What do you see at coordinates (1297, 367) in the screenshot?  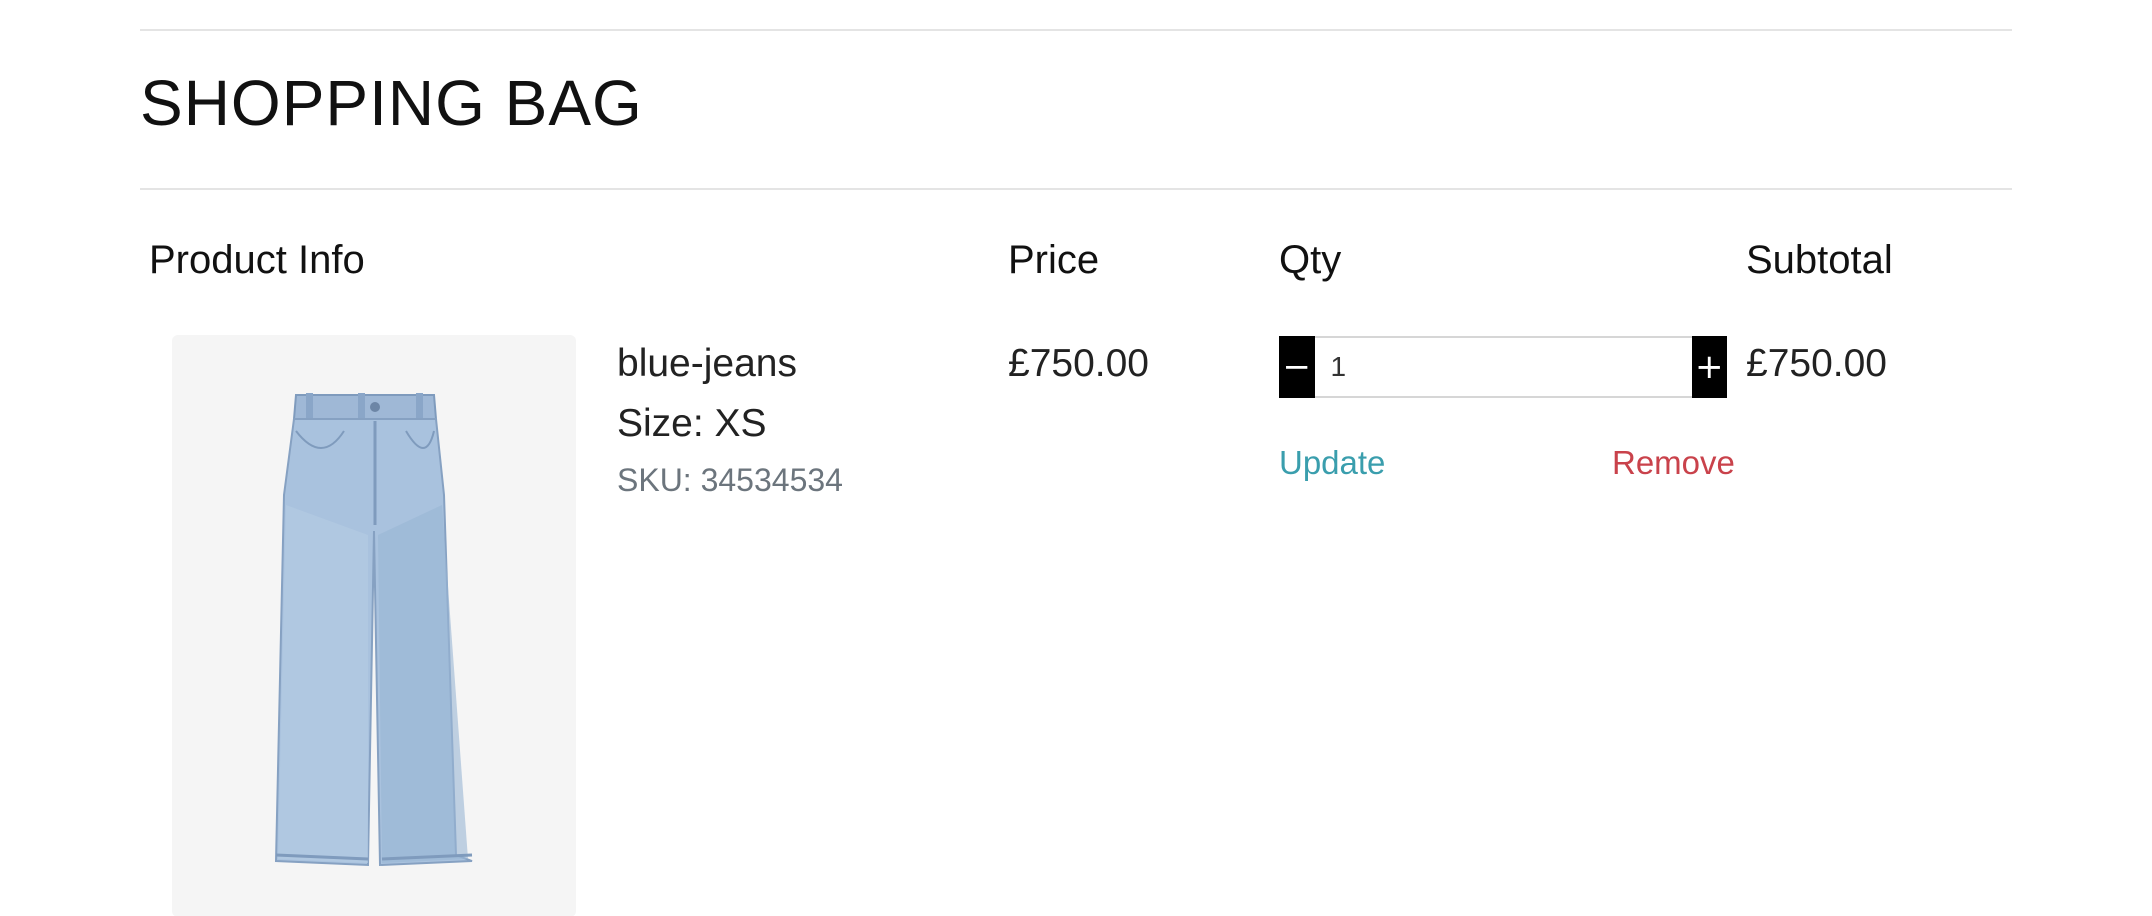 I see `qty-decrement-button: −` at bounding box center [1297, 367].